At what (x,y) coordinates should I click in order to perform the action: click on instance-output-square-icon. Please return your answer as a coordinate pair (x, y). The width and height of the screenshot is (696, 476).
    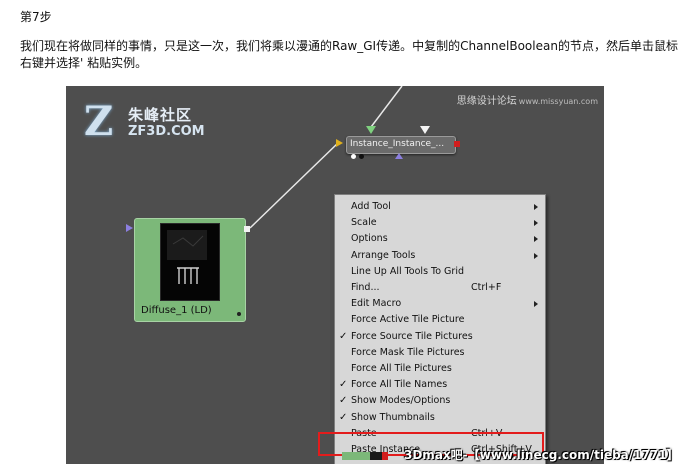
    Looking at the image, I should click on (457, 144).